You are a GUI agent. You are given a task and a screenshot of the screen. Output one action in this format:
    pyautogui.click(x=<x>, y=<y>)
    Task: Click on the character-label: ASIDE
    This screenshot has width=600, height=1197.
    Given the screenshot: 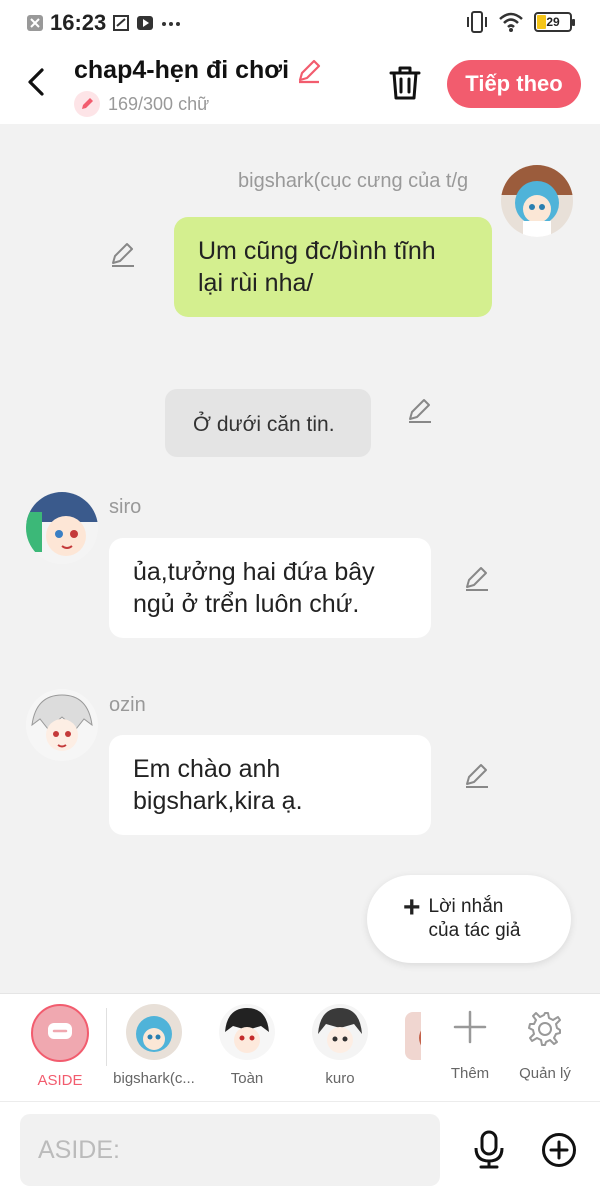 What is the action you would take?
    pyautogui.click(x=60, y=1080)
    